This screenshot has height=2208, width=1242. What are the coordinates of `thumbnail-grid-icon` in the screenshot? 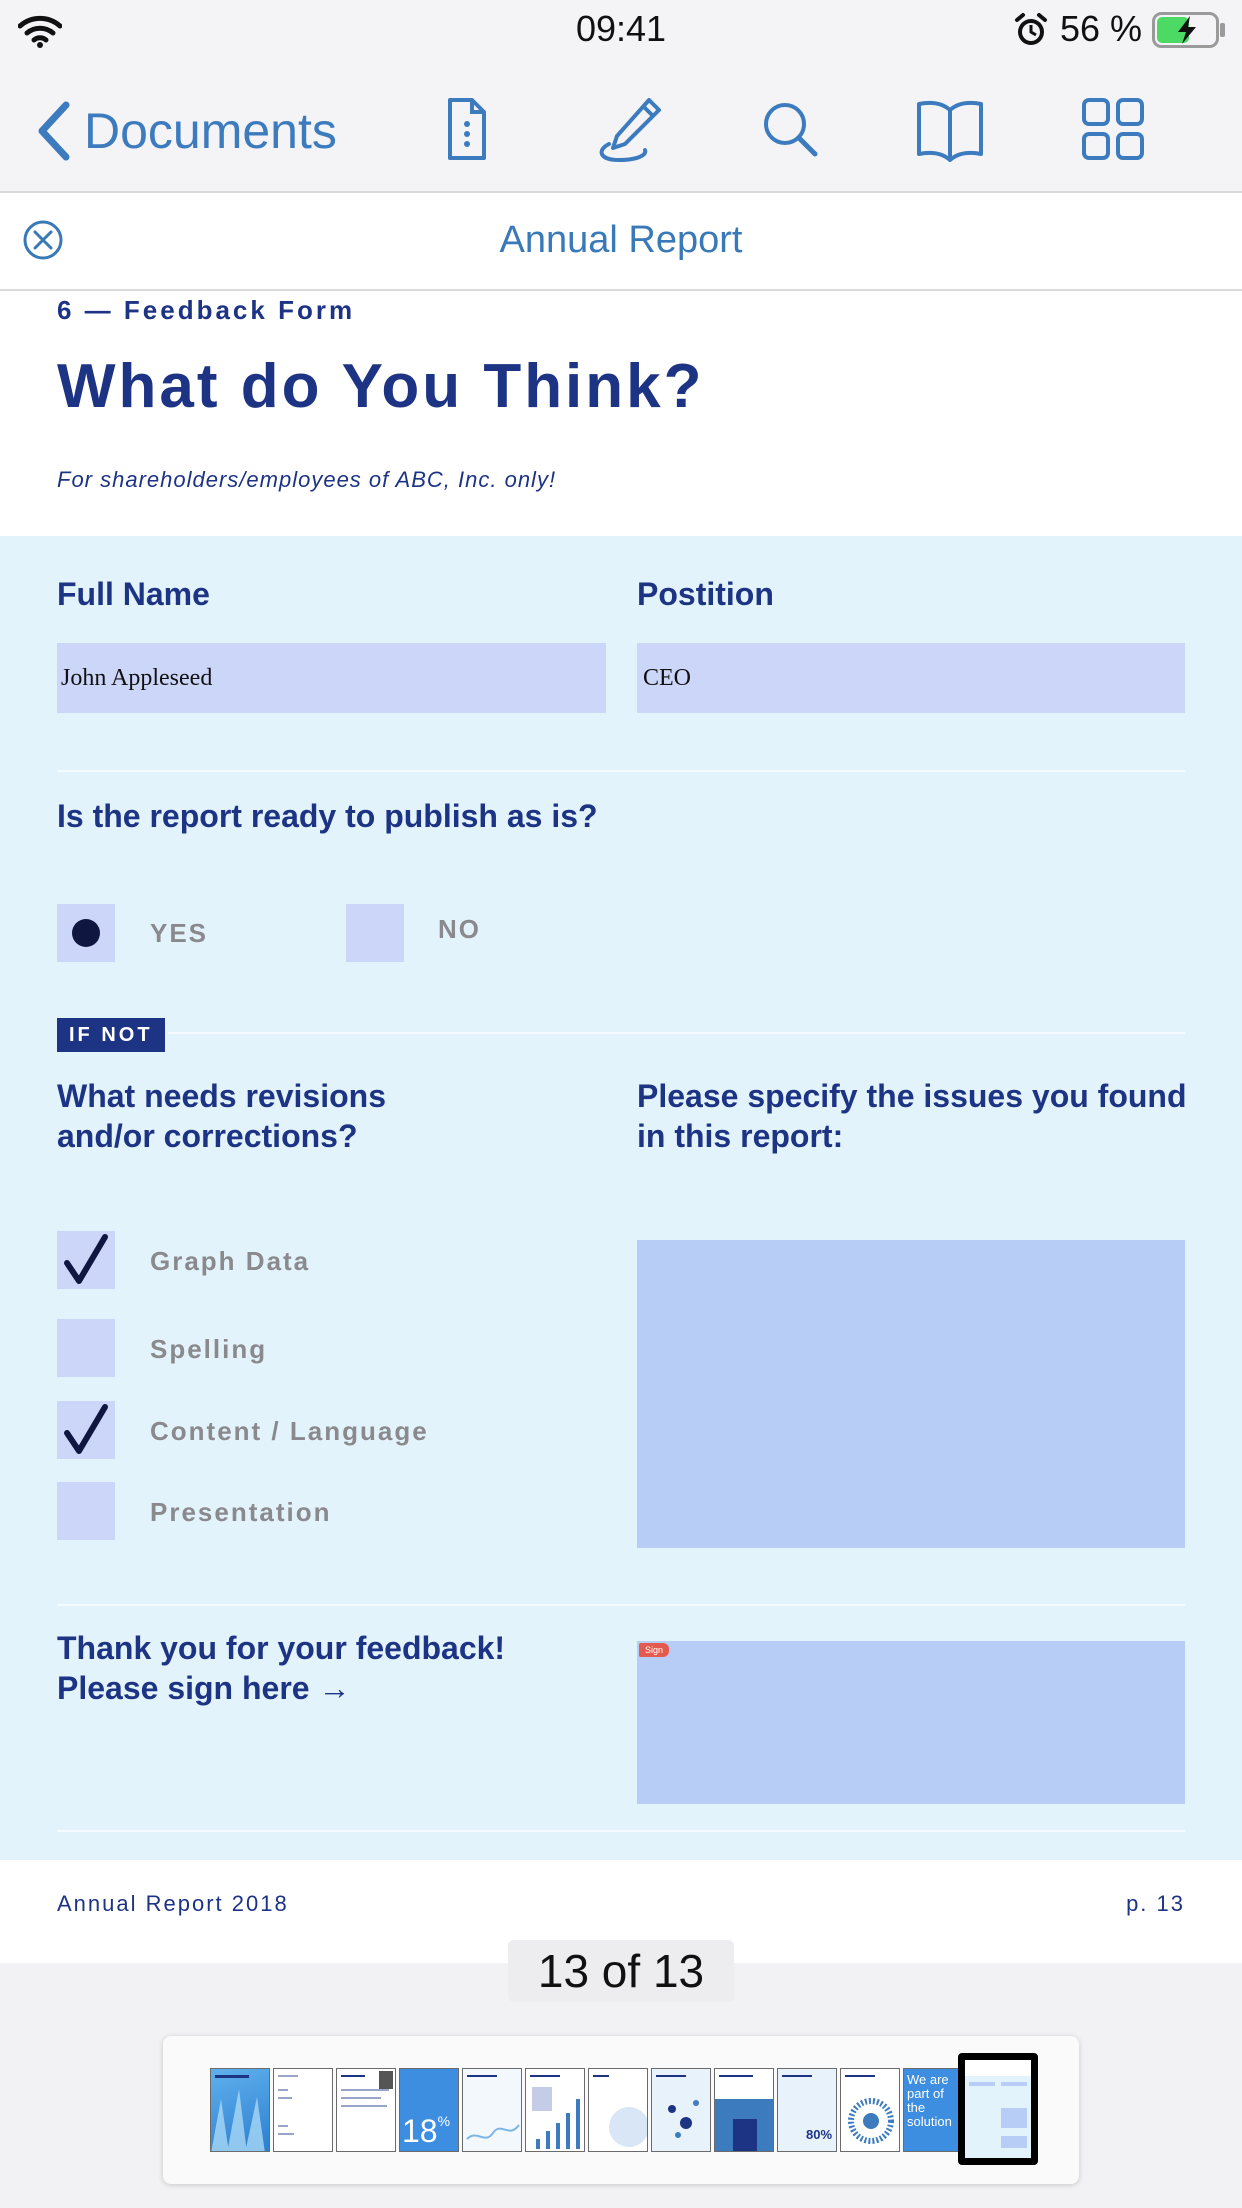 It's located at (1113, 129).